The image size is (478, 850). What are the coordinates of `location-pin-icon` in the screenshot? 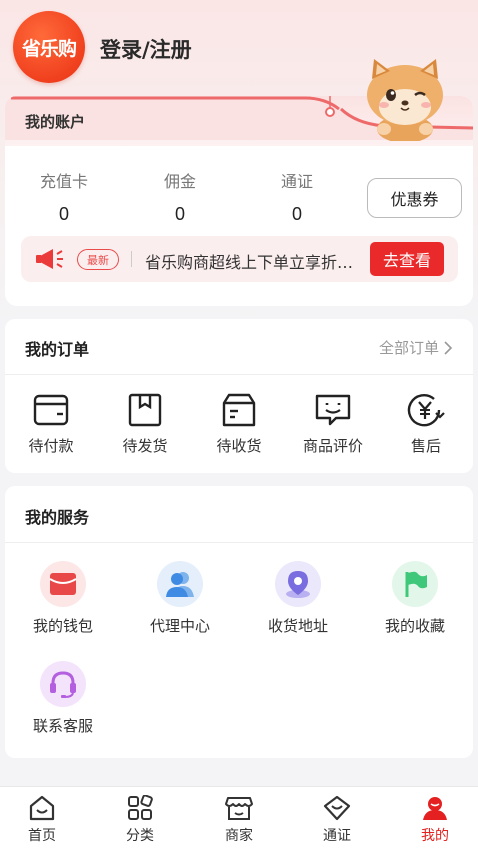 It's located at (298, 584).